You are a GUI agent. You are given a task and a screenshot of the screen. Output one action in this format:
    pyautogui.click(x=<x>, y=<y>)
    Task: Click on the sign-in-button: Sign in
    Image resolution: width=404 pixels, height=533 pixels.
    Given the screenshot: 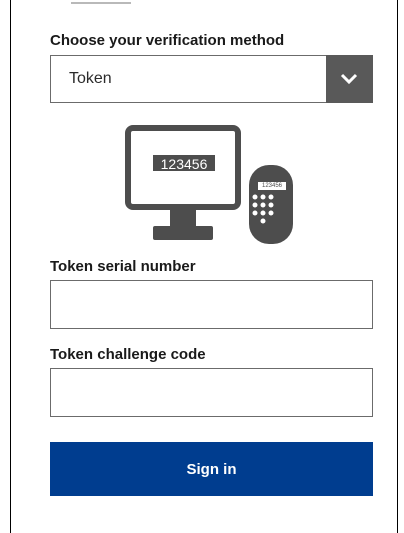 What is the action you would take?
    pyautogui.click(x=211, y=469)
    